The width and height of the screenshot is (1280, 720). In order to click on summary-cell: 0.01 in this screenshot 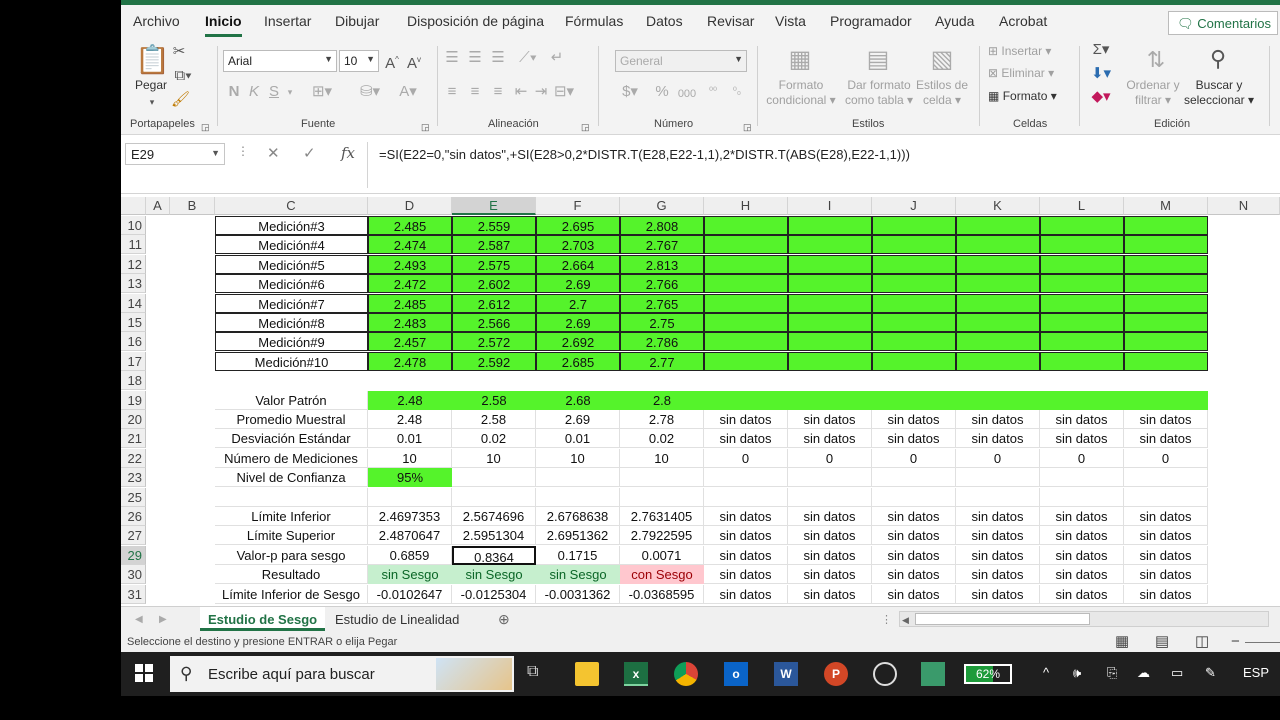, I will do `click(578, 438)`.